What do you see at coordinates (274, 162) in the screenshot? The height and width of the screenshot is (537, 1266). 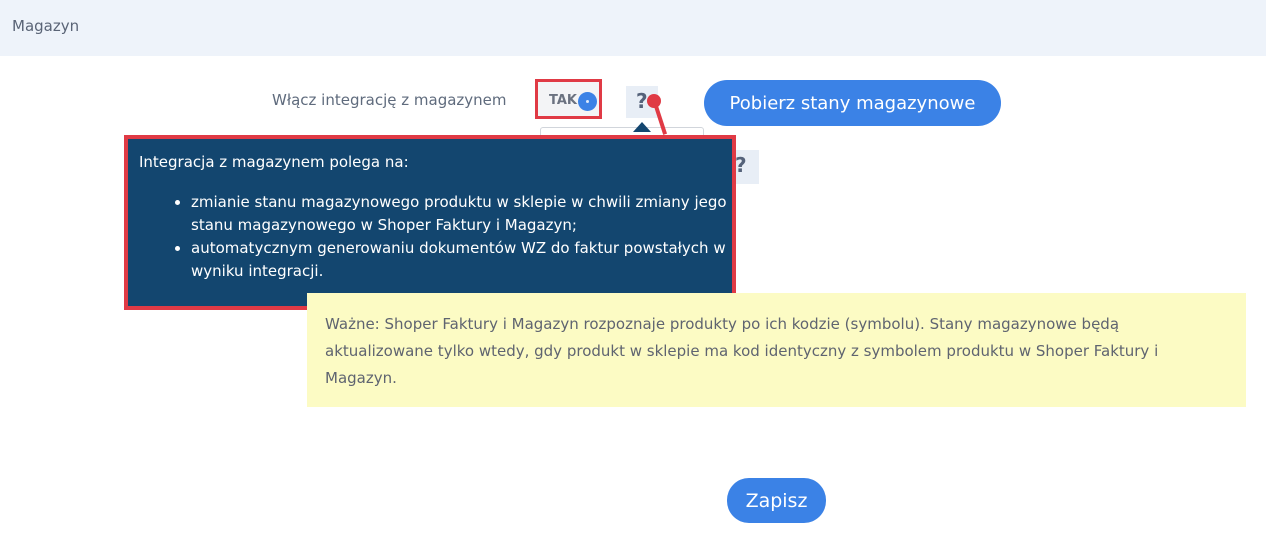 I see `tooltip-intro: Integracja z magazynem polega na:` at bounding box center [274, 162].